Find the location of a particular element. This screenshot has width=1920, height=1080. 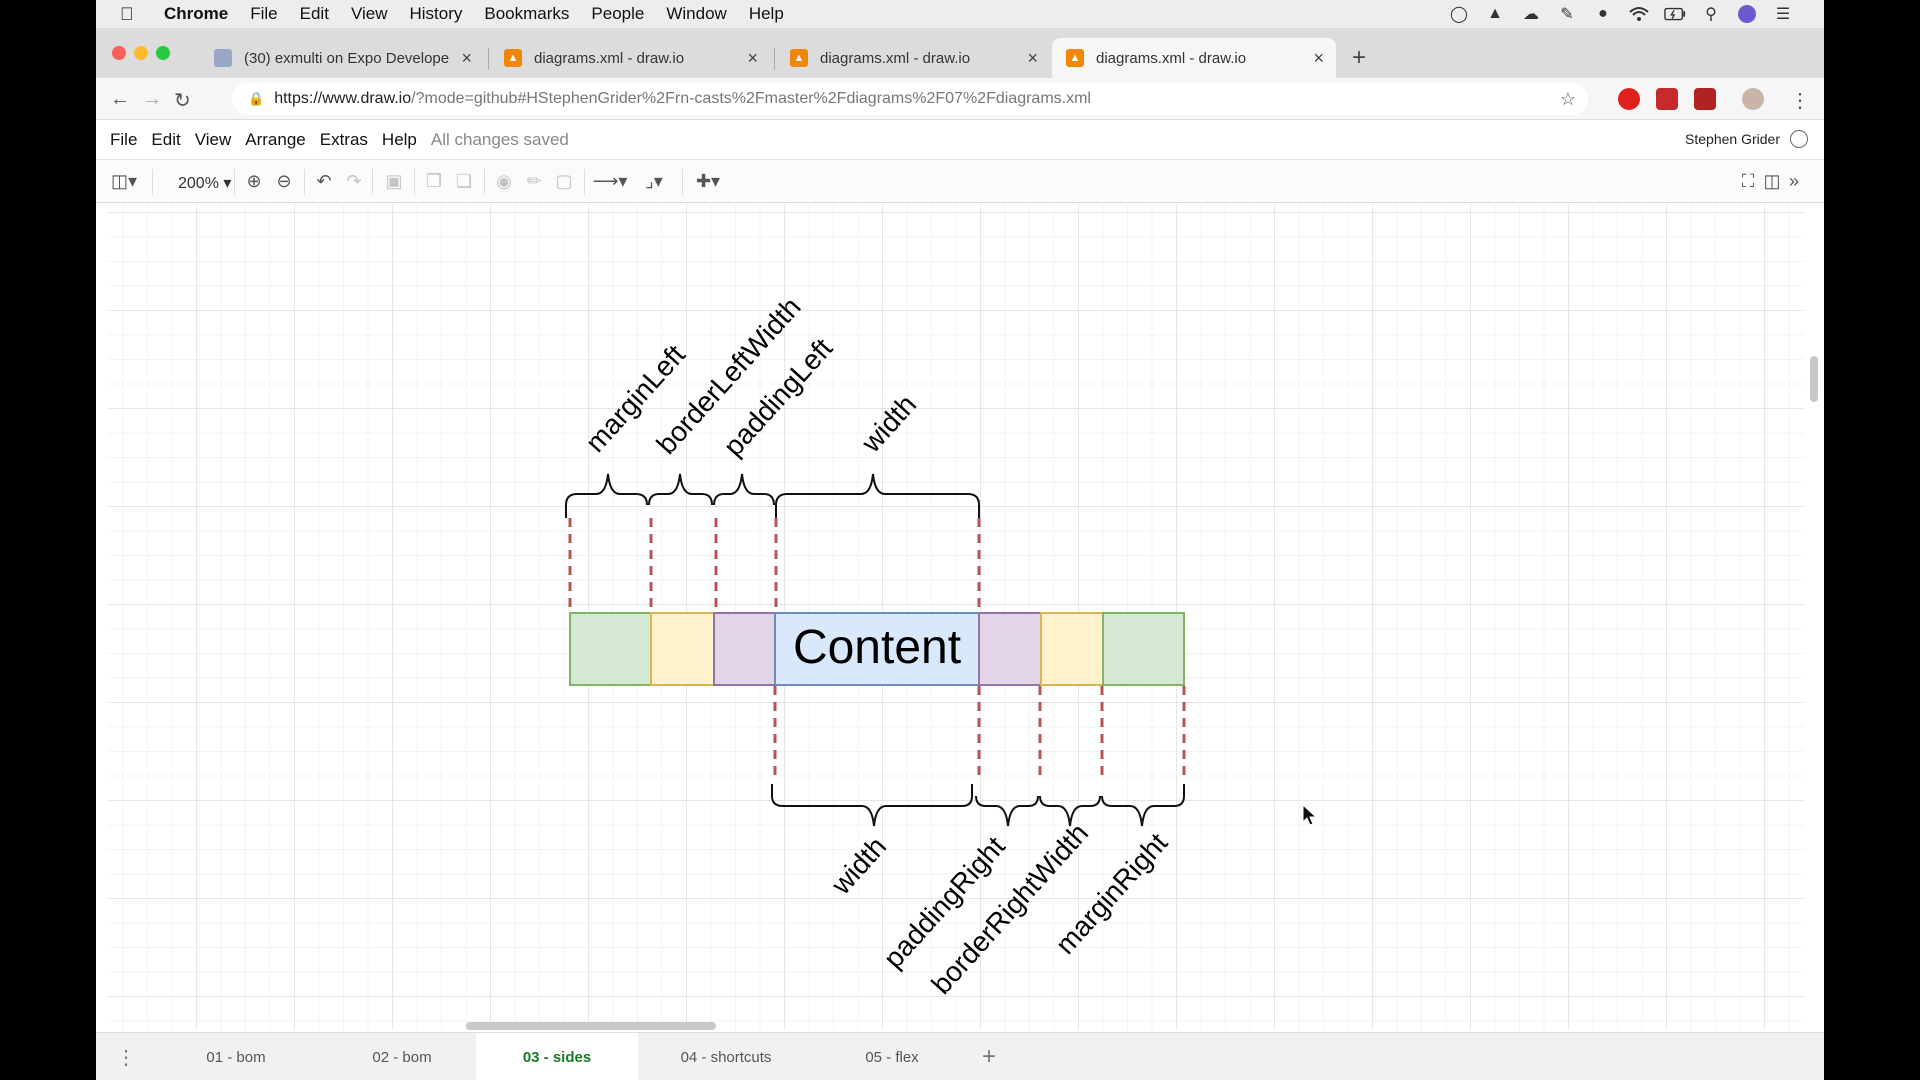

brace-padding-right is located at coordinates (1007, 811).